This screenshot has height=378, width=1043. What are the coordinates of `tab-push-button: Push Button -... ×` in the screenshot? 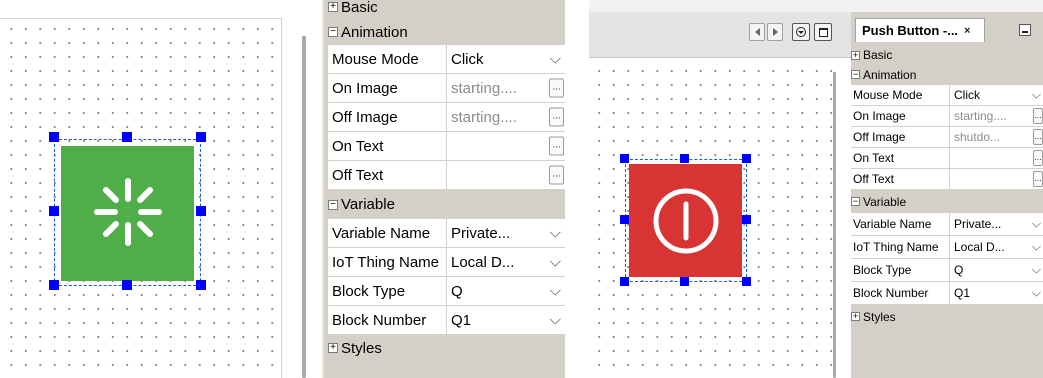 It's located at (920, 30).